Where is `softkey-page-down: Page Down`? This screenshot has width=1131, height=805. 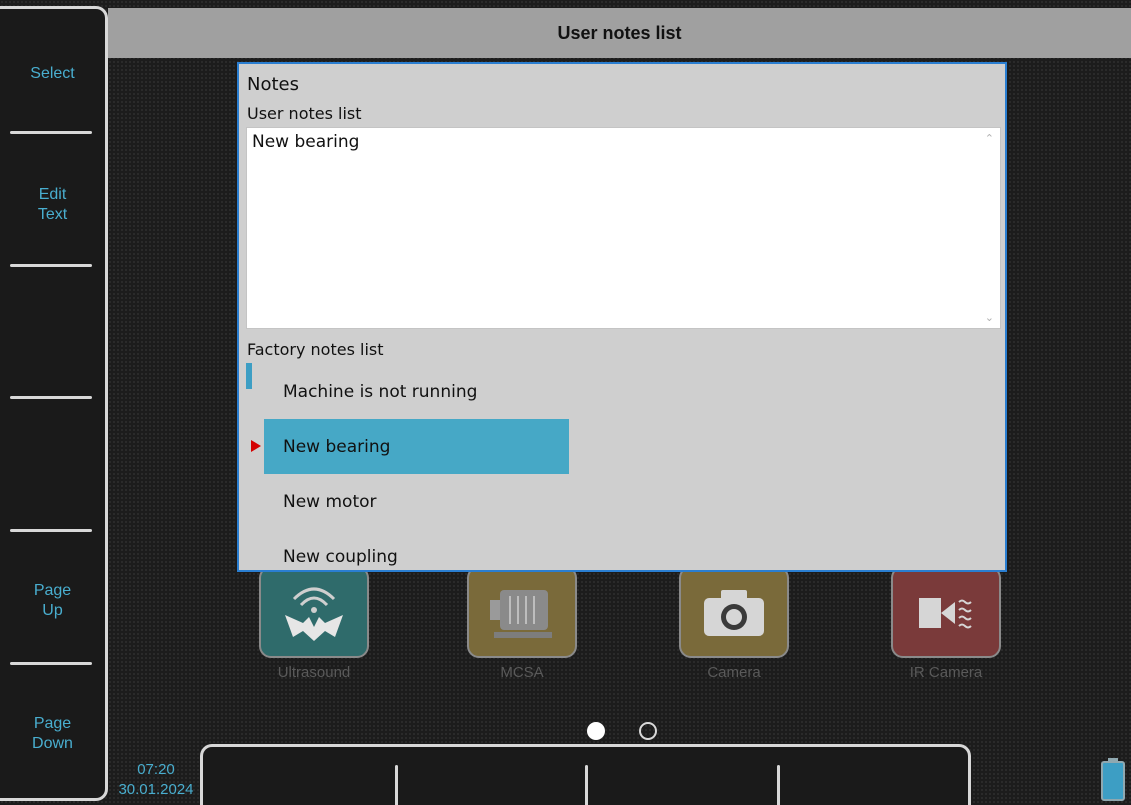 softkey-page-down: Page Down is located at coordinates (52, 733).